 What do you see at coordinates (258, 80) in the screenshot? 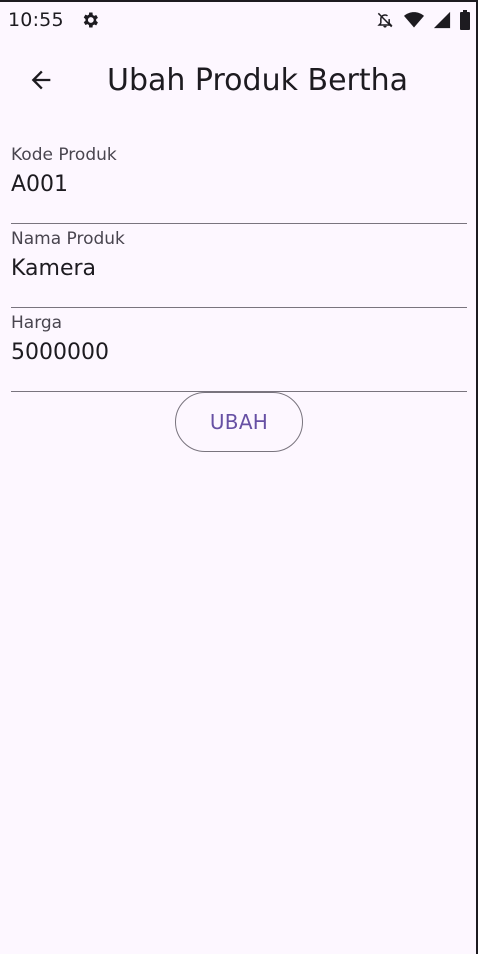
I see `page-title: Ubah Produk Bertha` at bounding box center [258, 80].